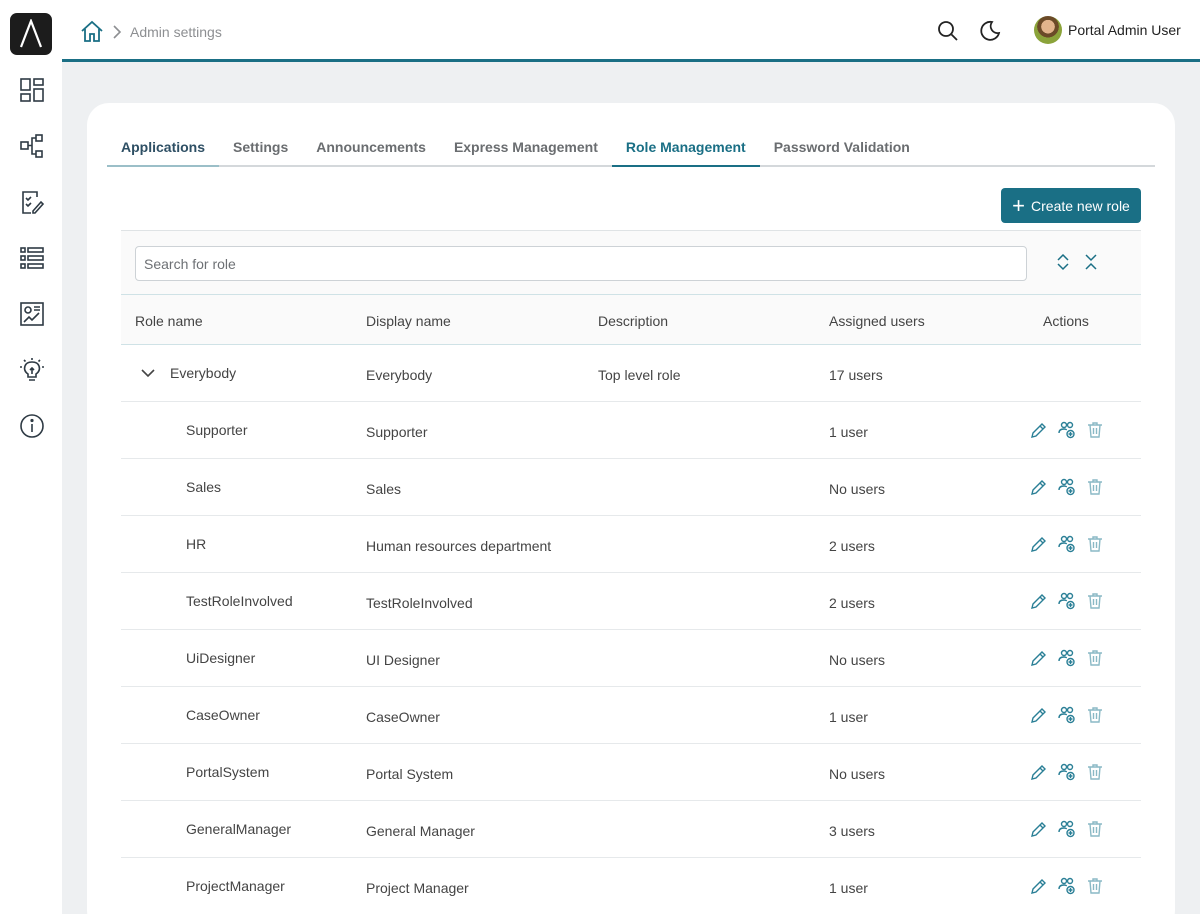 The height and width of the screenshot is (914, 1200). Describe the element at coordinates (1124, 30) in the screenshot. I see `user-name: Portal Admin User` at that location.